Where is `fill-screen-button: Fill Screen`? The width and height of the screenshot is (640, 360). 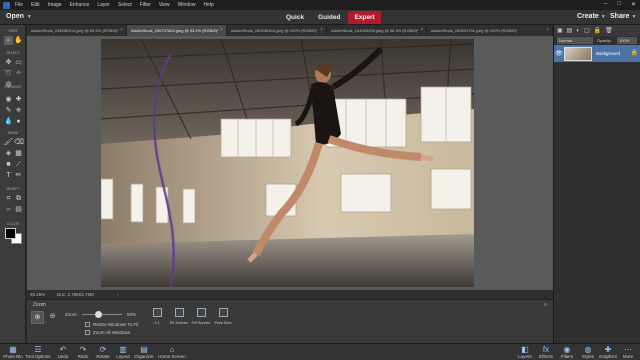
fill-screen-button: Fill Screen is located at coordinates (201, 316).